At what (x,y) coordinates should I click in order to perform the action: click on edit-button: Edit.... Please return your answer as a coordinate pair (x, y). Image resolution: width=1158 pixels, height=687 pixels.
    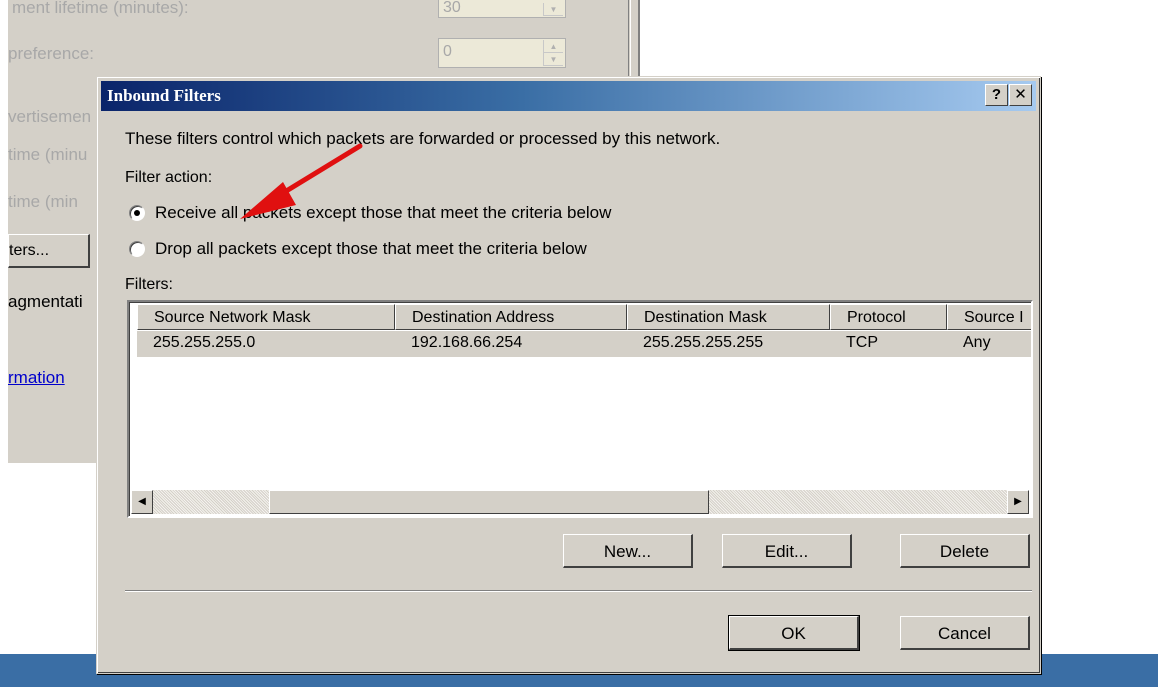
    Looking at the image, I should click on (787, 551).